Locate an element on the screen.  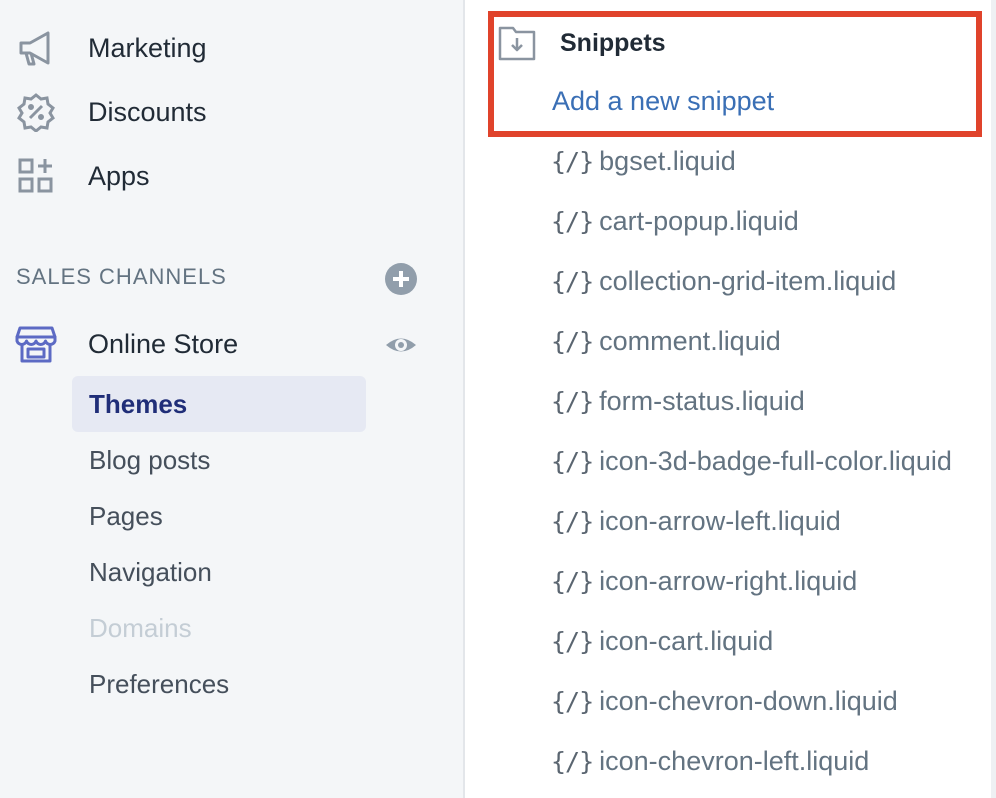
snippet-file-item: {/} comment.liquid is located at coordinates (666, 341).